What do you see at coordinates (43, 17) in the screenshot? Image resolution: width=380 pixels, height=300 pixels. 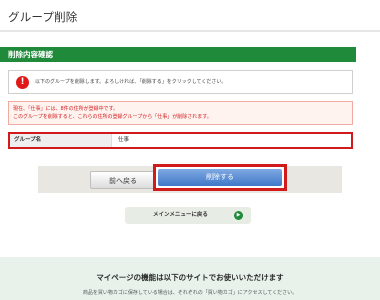 I see `page-title: グループ削除` at bounding box center [43, 17].